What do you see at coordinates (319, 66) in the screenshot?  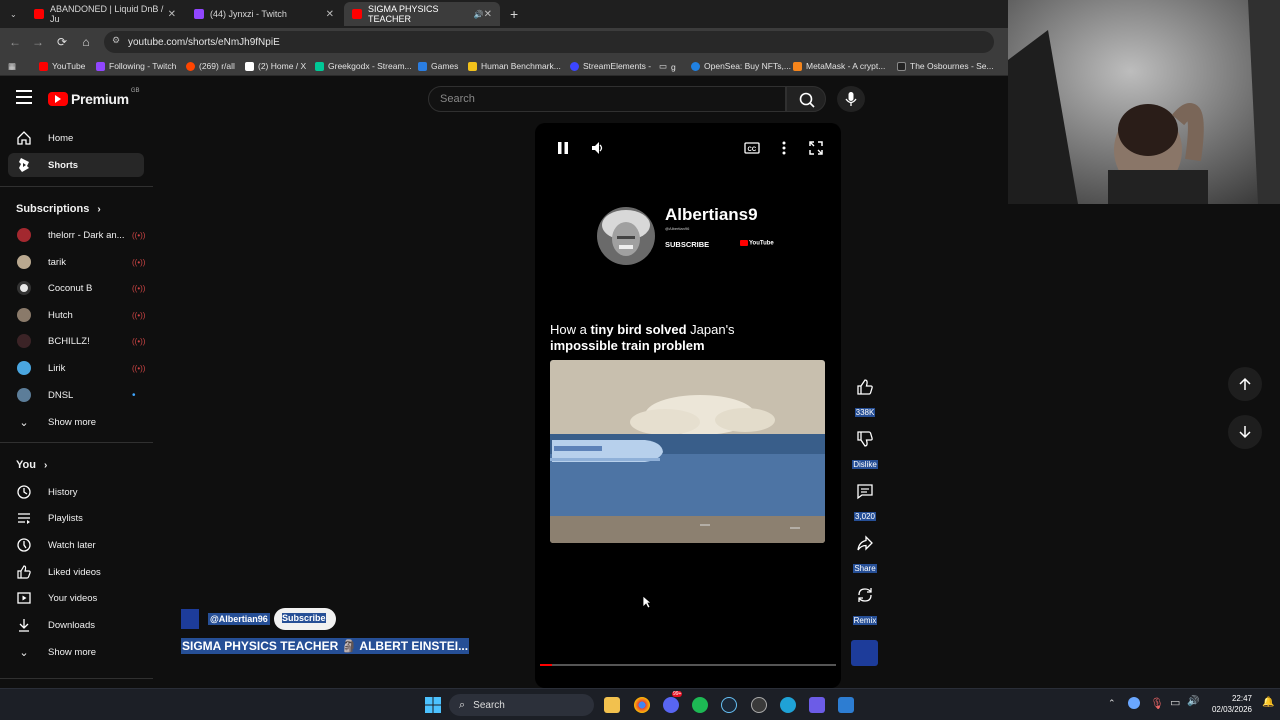 I see `streamelements-icon` at bounding box center [319, 66].